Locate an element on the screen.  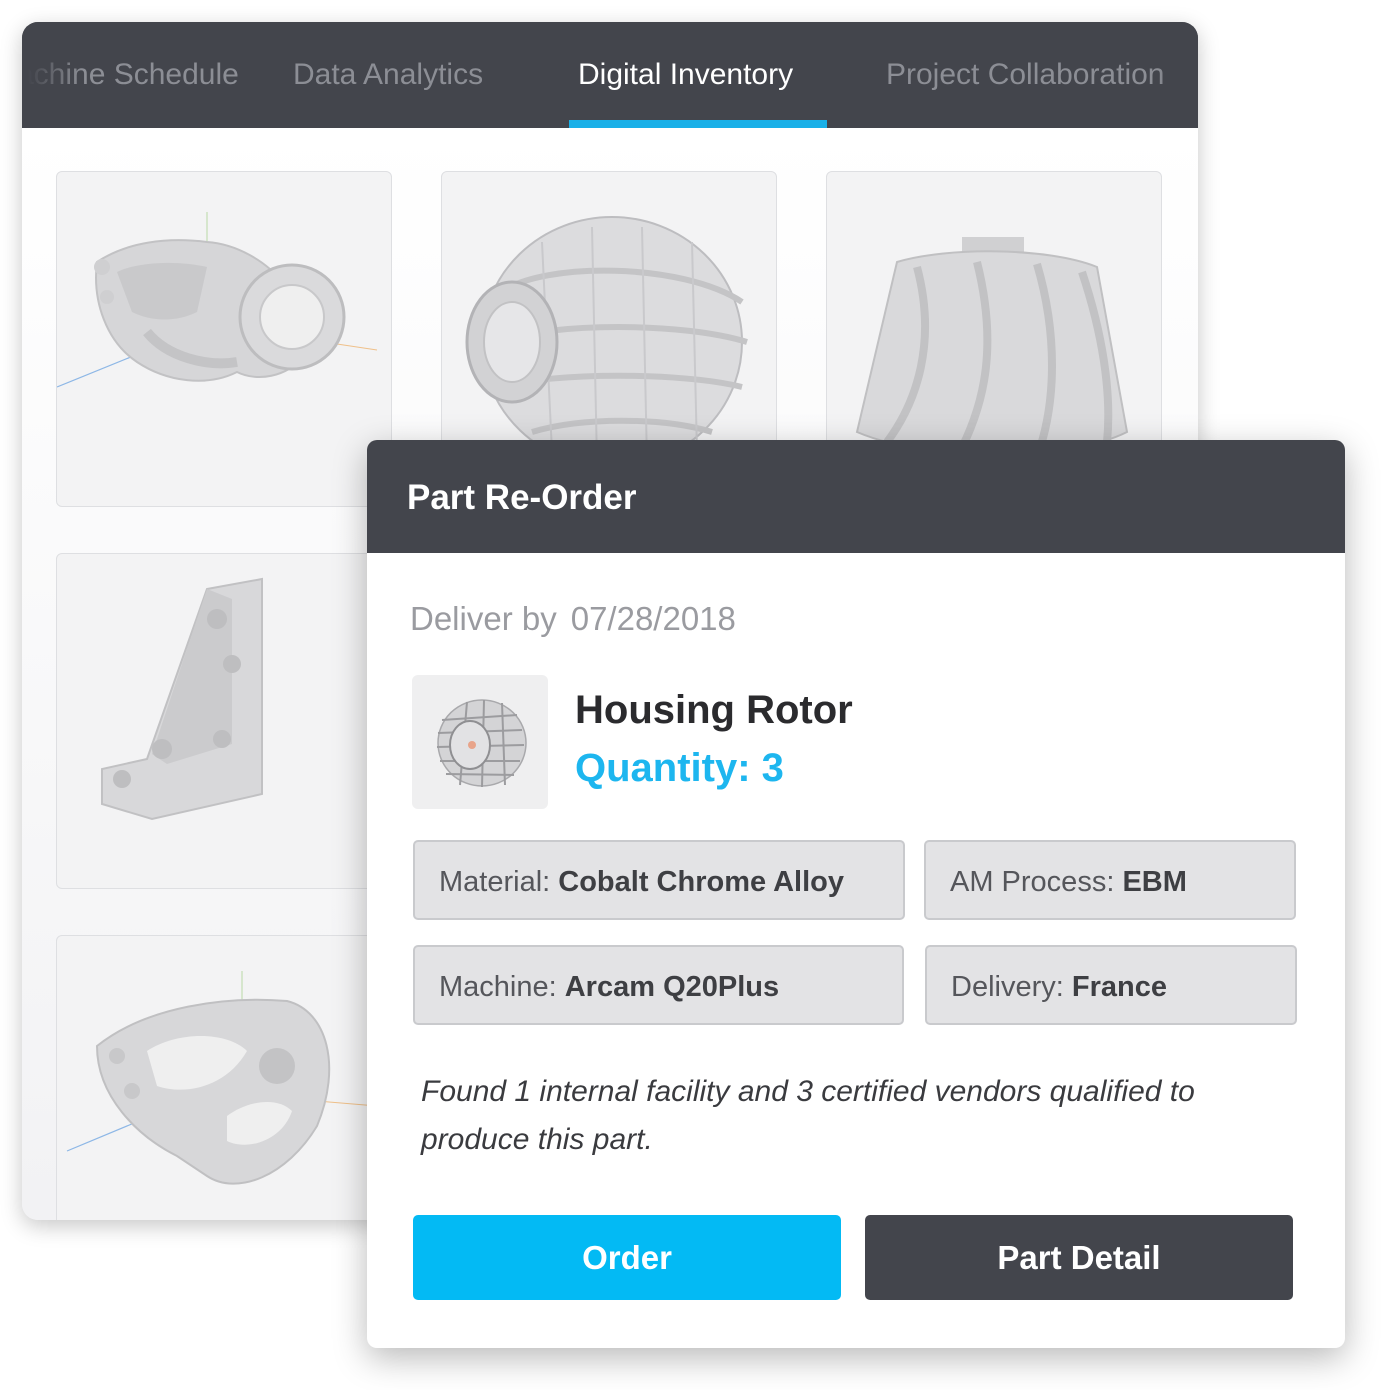
housing-part-icon is located at coordinates (222, 1078).